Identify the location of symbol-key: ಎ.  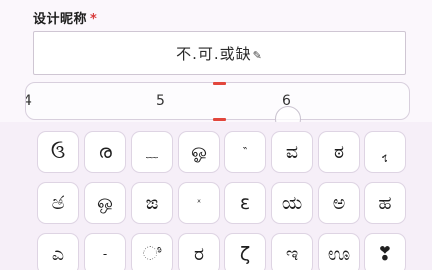
(58, 251).